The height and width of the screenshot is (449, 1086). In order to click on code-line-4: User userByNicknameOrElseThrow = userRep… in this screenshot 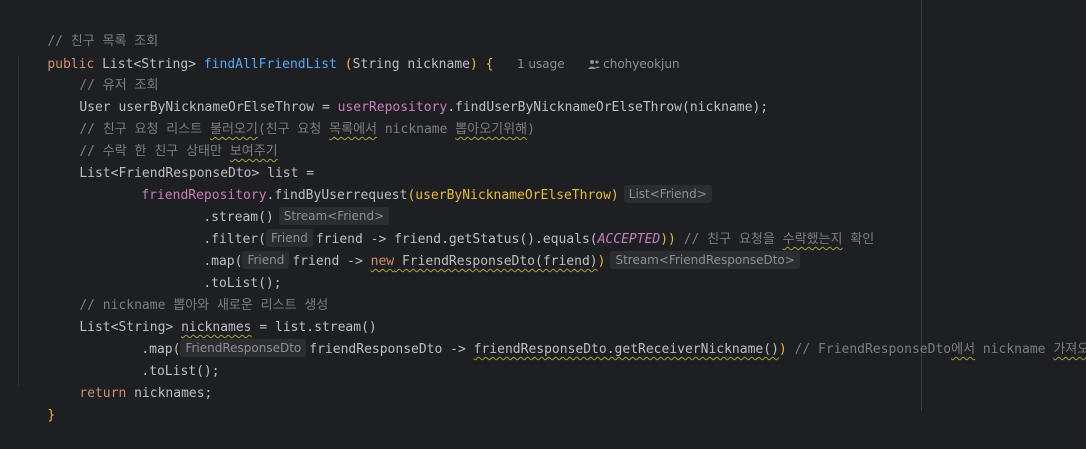, I will do `click(543, 95)`.